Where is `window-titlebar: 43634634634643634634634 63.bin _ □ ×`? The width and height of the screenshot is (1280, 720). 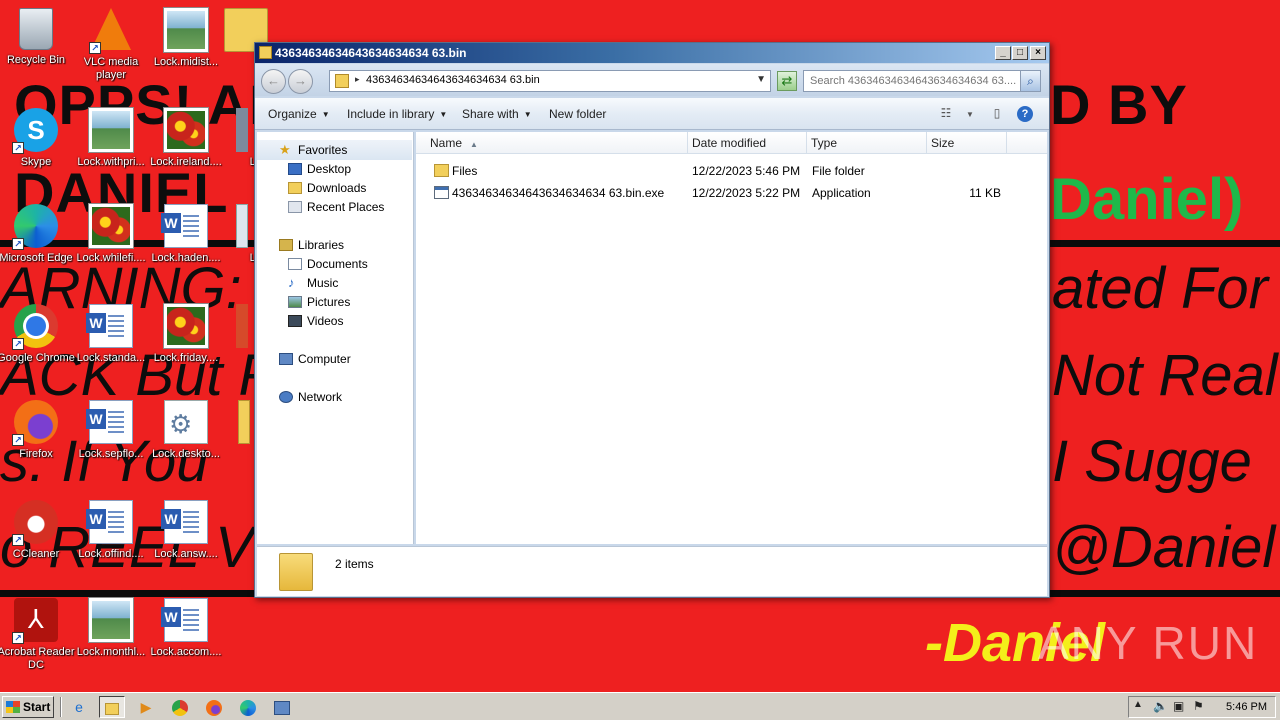 window-titlebar: 43634634634643634634634 63.bin _ □ × is located at coordinates (652, 53).